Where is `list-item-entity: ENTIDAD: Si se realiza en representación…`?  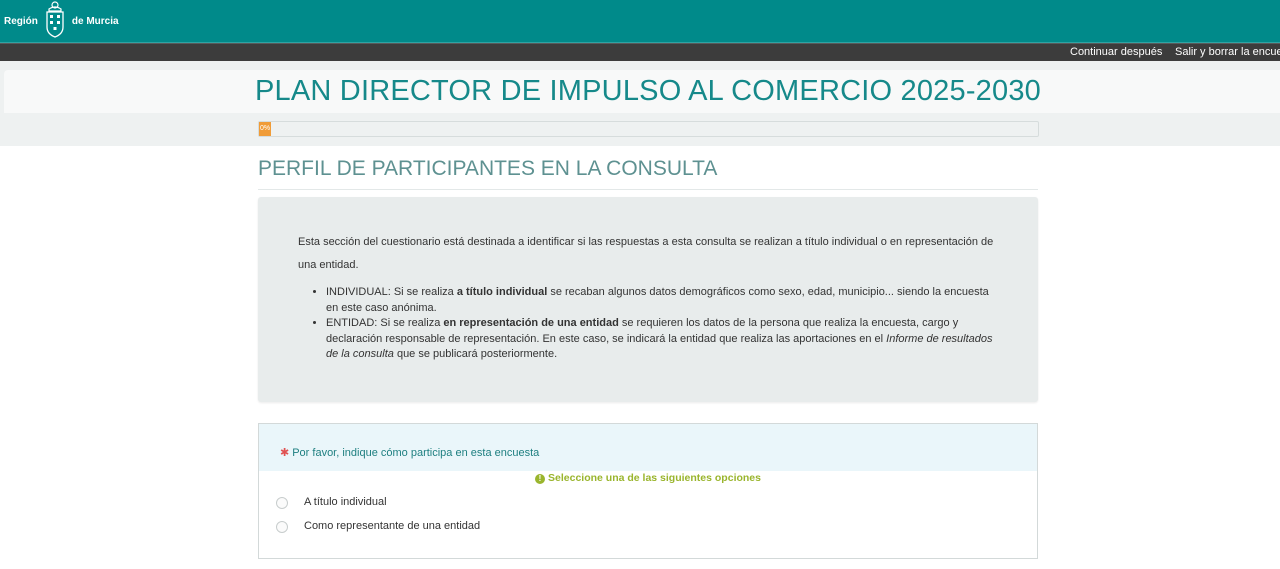
list-item-entity: ENTIDAD: Si se realiza en representación… is located at coordinates (662, 339).